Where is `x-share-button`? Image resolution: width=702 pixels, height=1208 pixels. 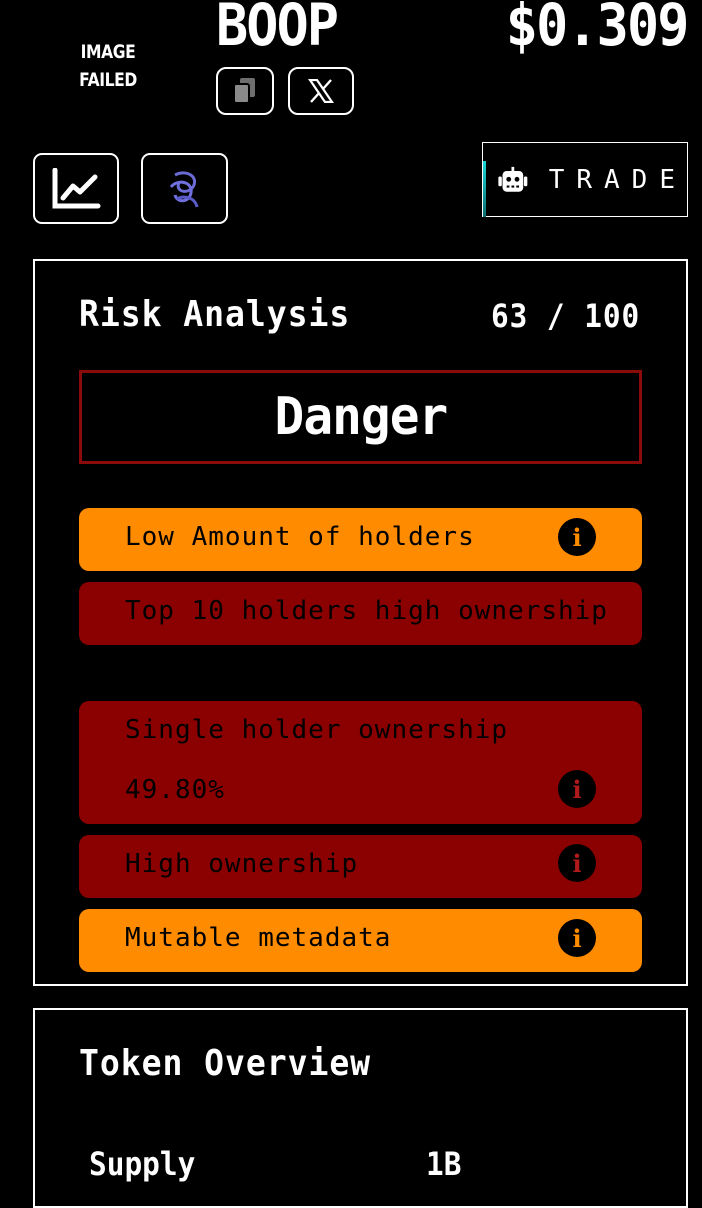 x-share-button is located at coordinates (321, 91).